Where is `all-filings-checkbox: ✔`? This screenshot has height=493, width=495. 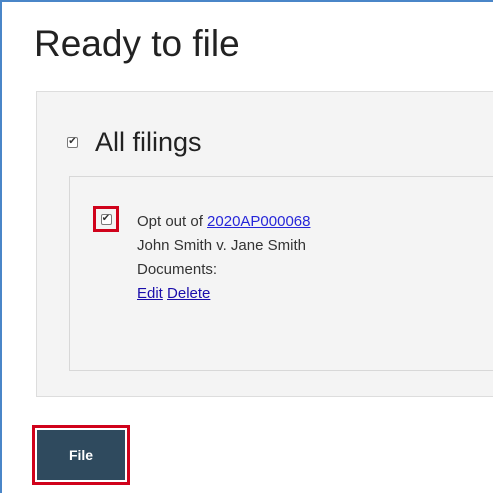 all-filings-checkbox: ✔ is located at coordinates (72, 142).